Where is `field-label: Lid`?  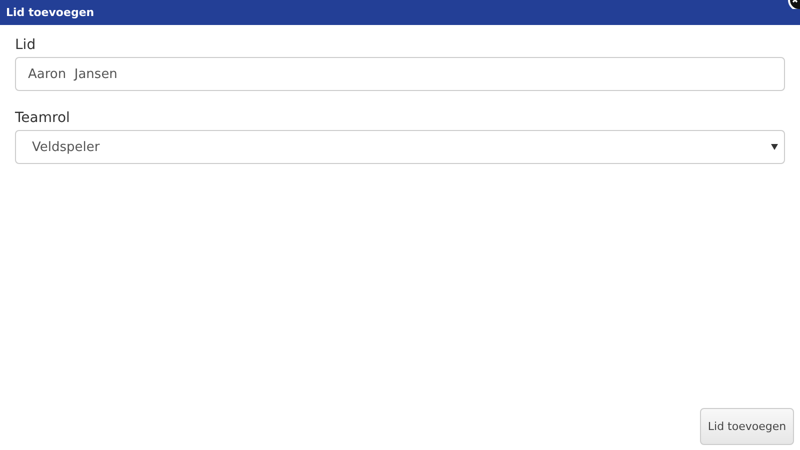
field-label: Lid is located at coordinates (25, 45).